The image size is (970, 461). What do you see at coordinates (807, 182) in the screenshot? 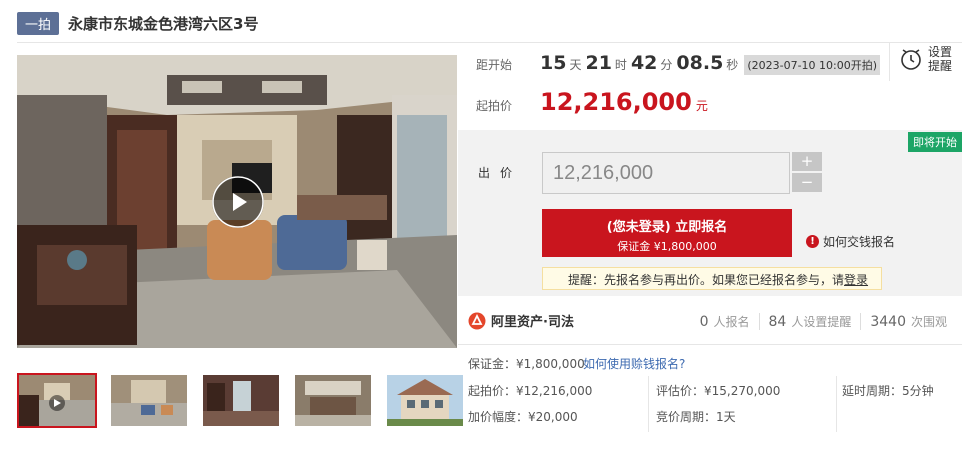
I see `decrease-bid-button: −` at bounding box center [807, 182].